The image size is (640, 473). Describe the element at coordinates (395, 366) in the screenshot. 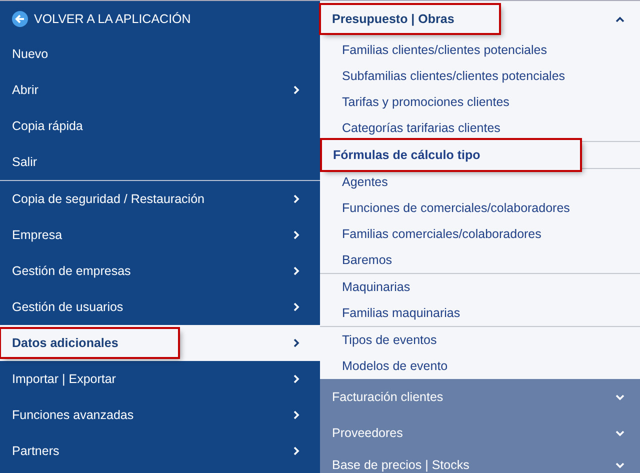

I see `submenu-item: Modelos de evento` at that location.